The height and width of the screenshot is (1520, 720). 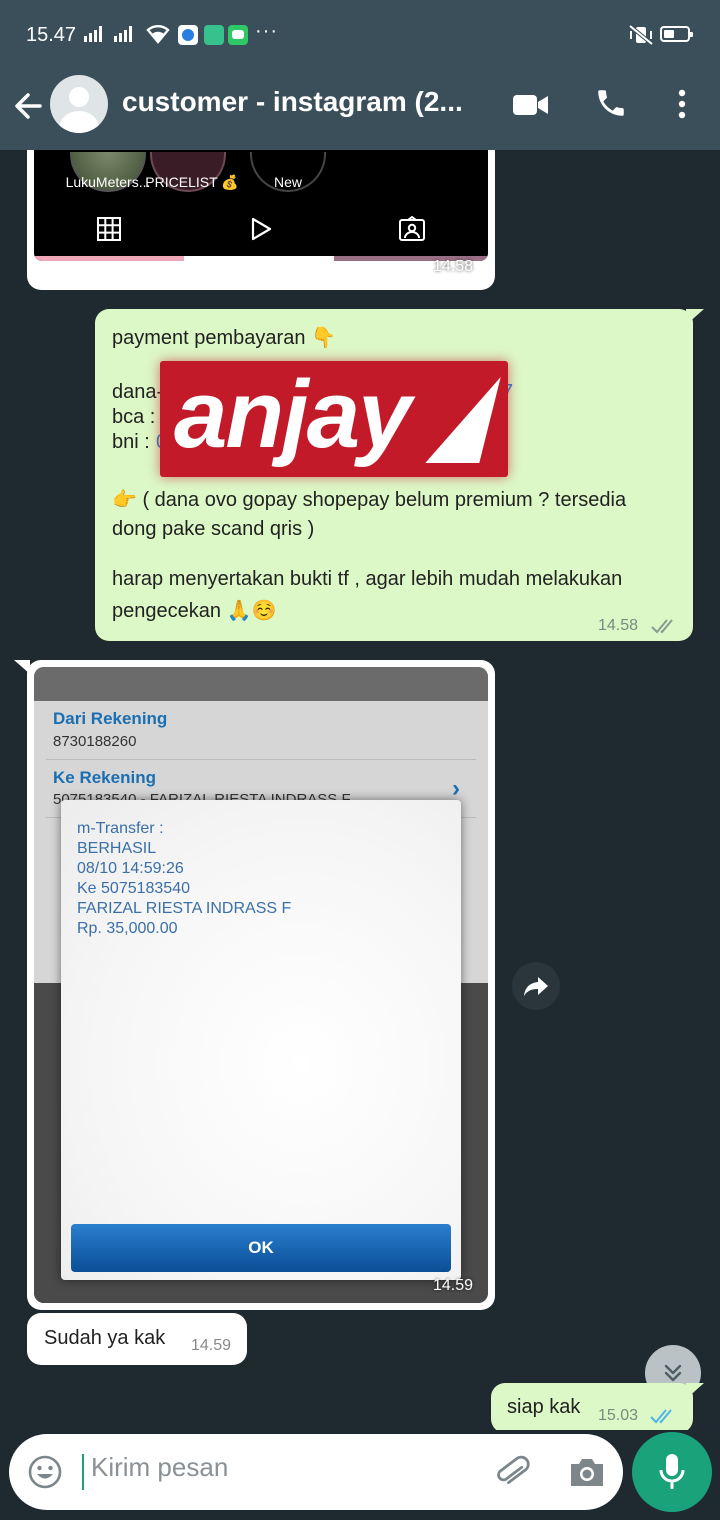 I want to click on message-text: siap kak, so click(x=544, y=1407).